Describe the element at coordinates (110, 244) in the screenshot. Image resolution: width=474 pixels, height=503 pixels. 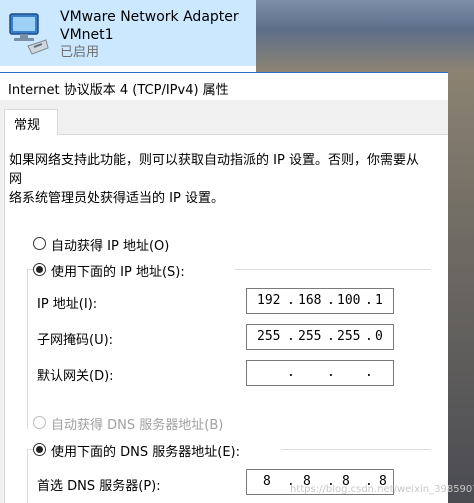
I see `auto-ip-label: 自动获得 IP 地址(O)` at that location.